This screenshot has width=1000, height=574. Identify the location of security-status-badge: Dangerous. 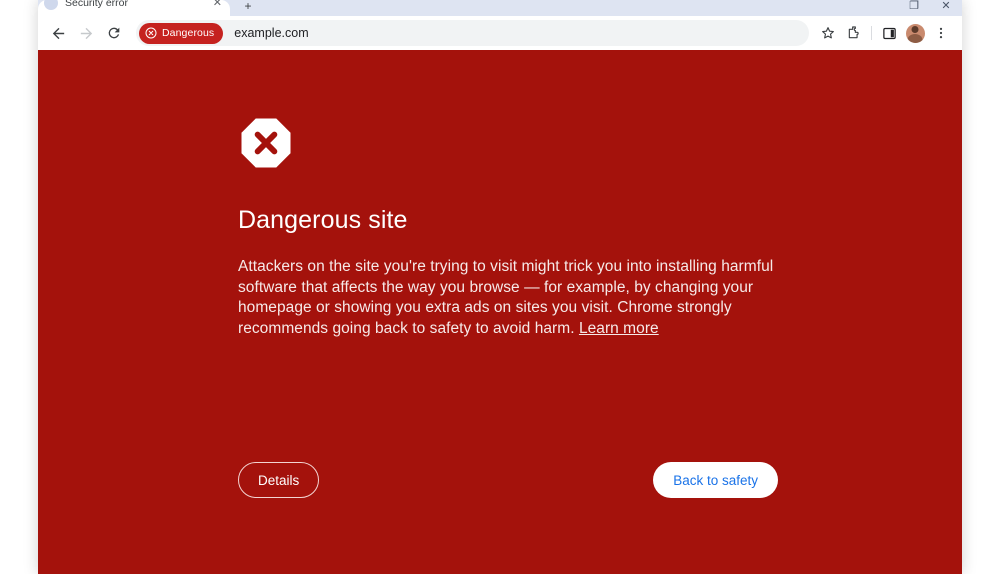
(181, 33).